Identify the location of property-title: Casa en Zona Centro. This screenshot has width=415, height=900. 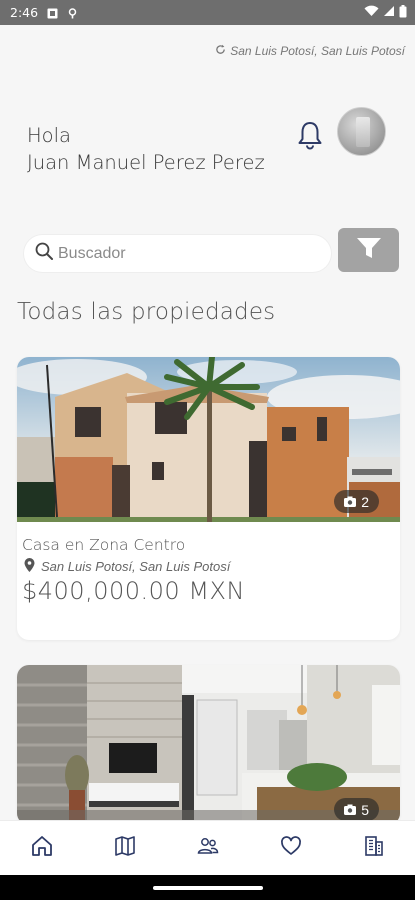
(104, 545).